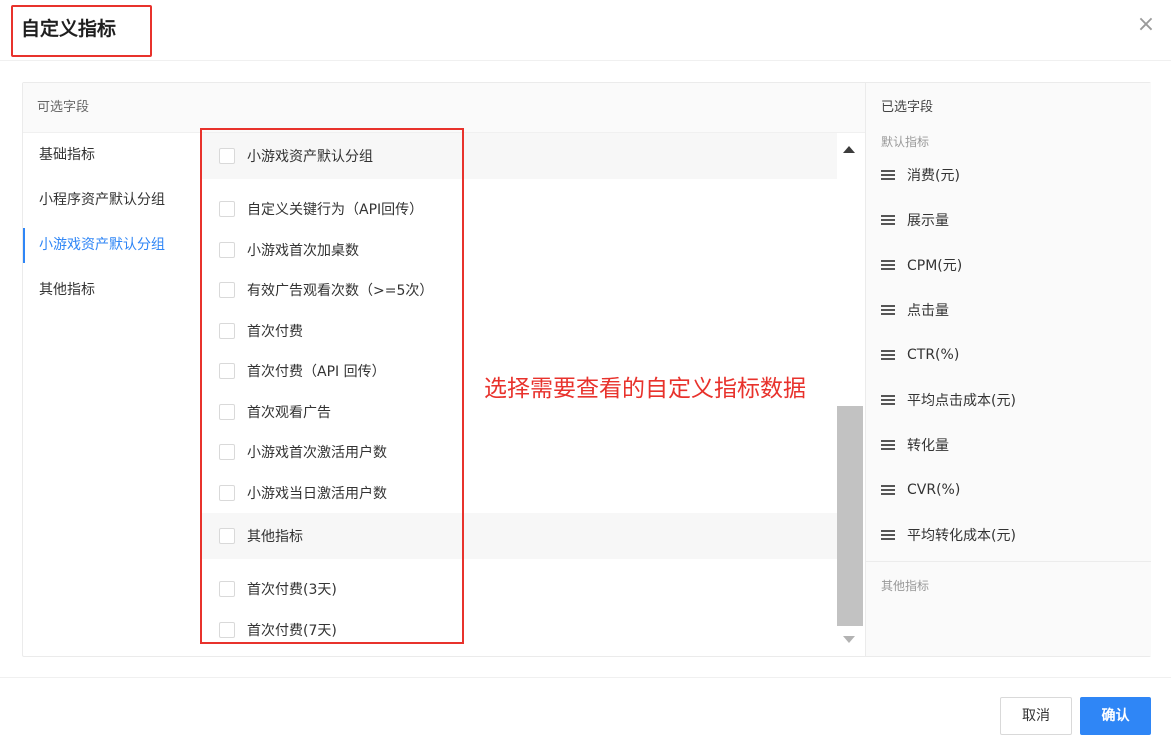  What do you see at coordinates (1036, 716) in the screenshot?
I see `cancel-button: 取消` at bounding box center [1036, 716].